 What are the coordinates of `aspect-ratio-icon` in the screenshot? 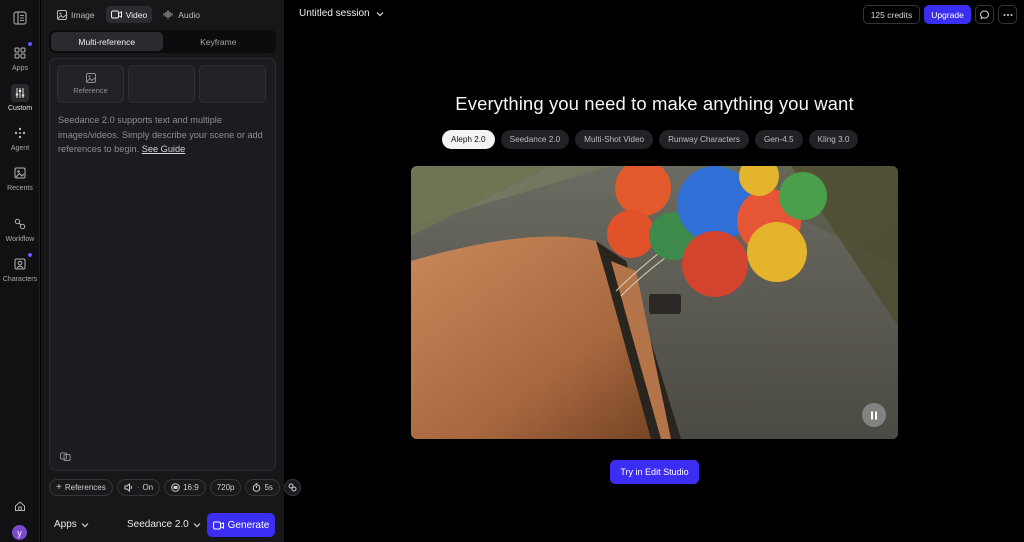 It's located at (175, 487).